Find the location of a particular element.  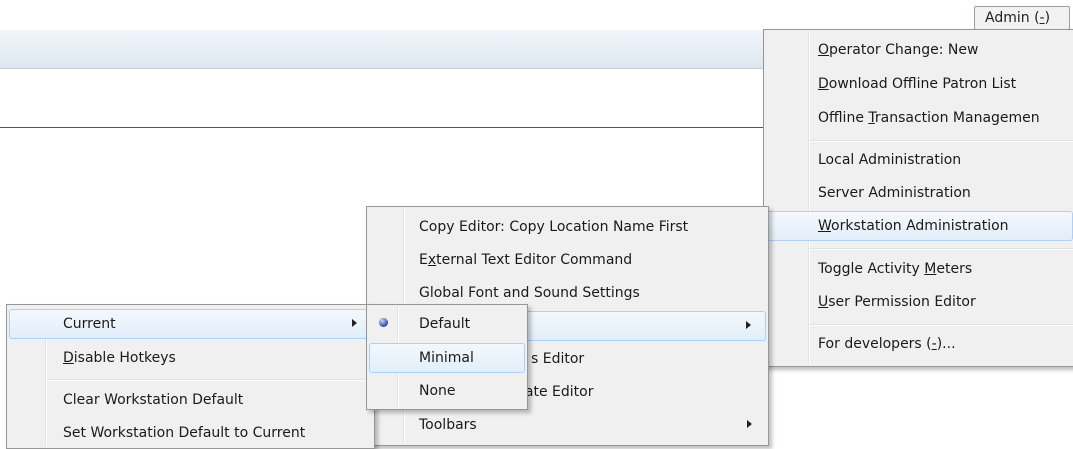

menu-item-user-permission-editor: User Permission Editor is located at coordinates (919, 302).